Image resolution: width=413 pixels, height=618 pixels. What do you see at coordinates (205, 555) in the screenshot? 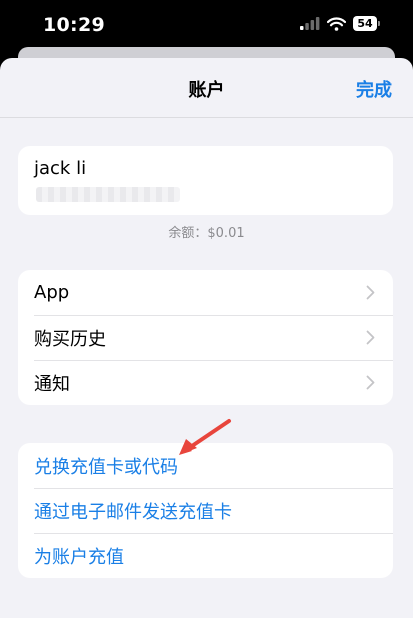
I see `add-funds-link: 为账户充值` at bounding box center [205, 555].